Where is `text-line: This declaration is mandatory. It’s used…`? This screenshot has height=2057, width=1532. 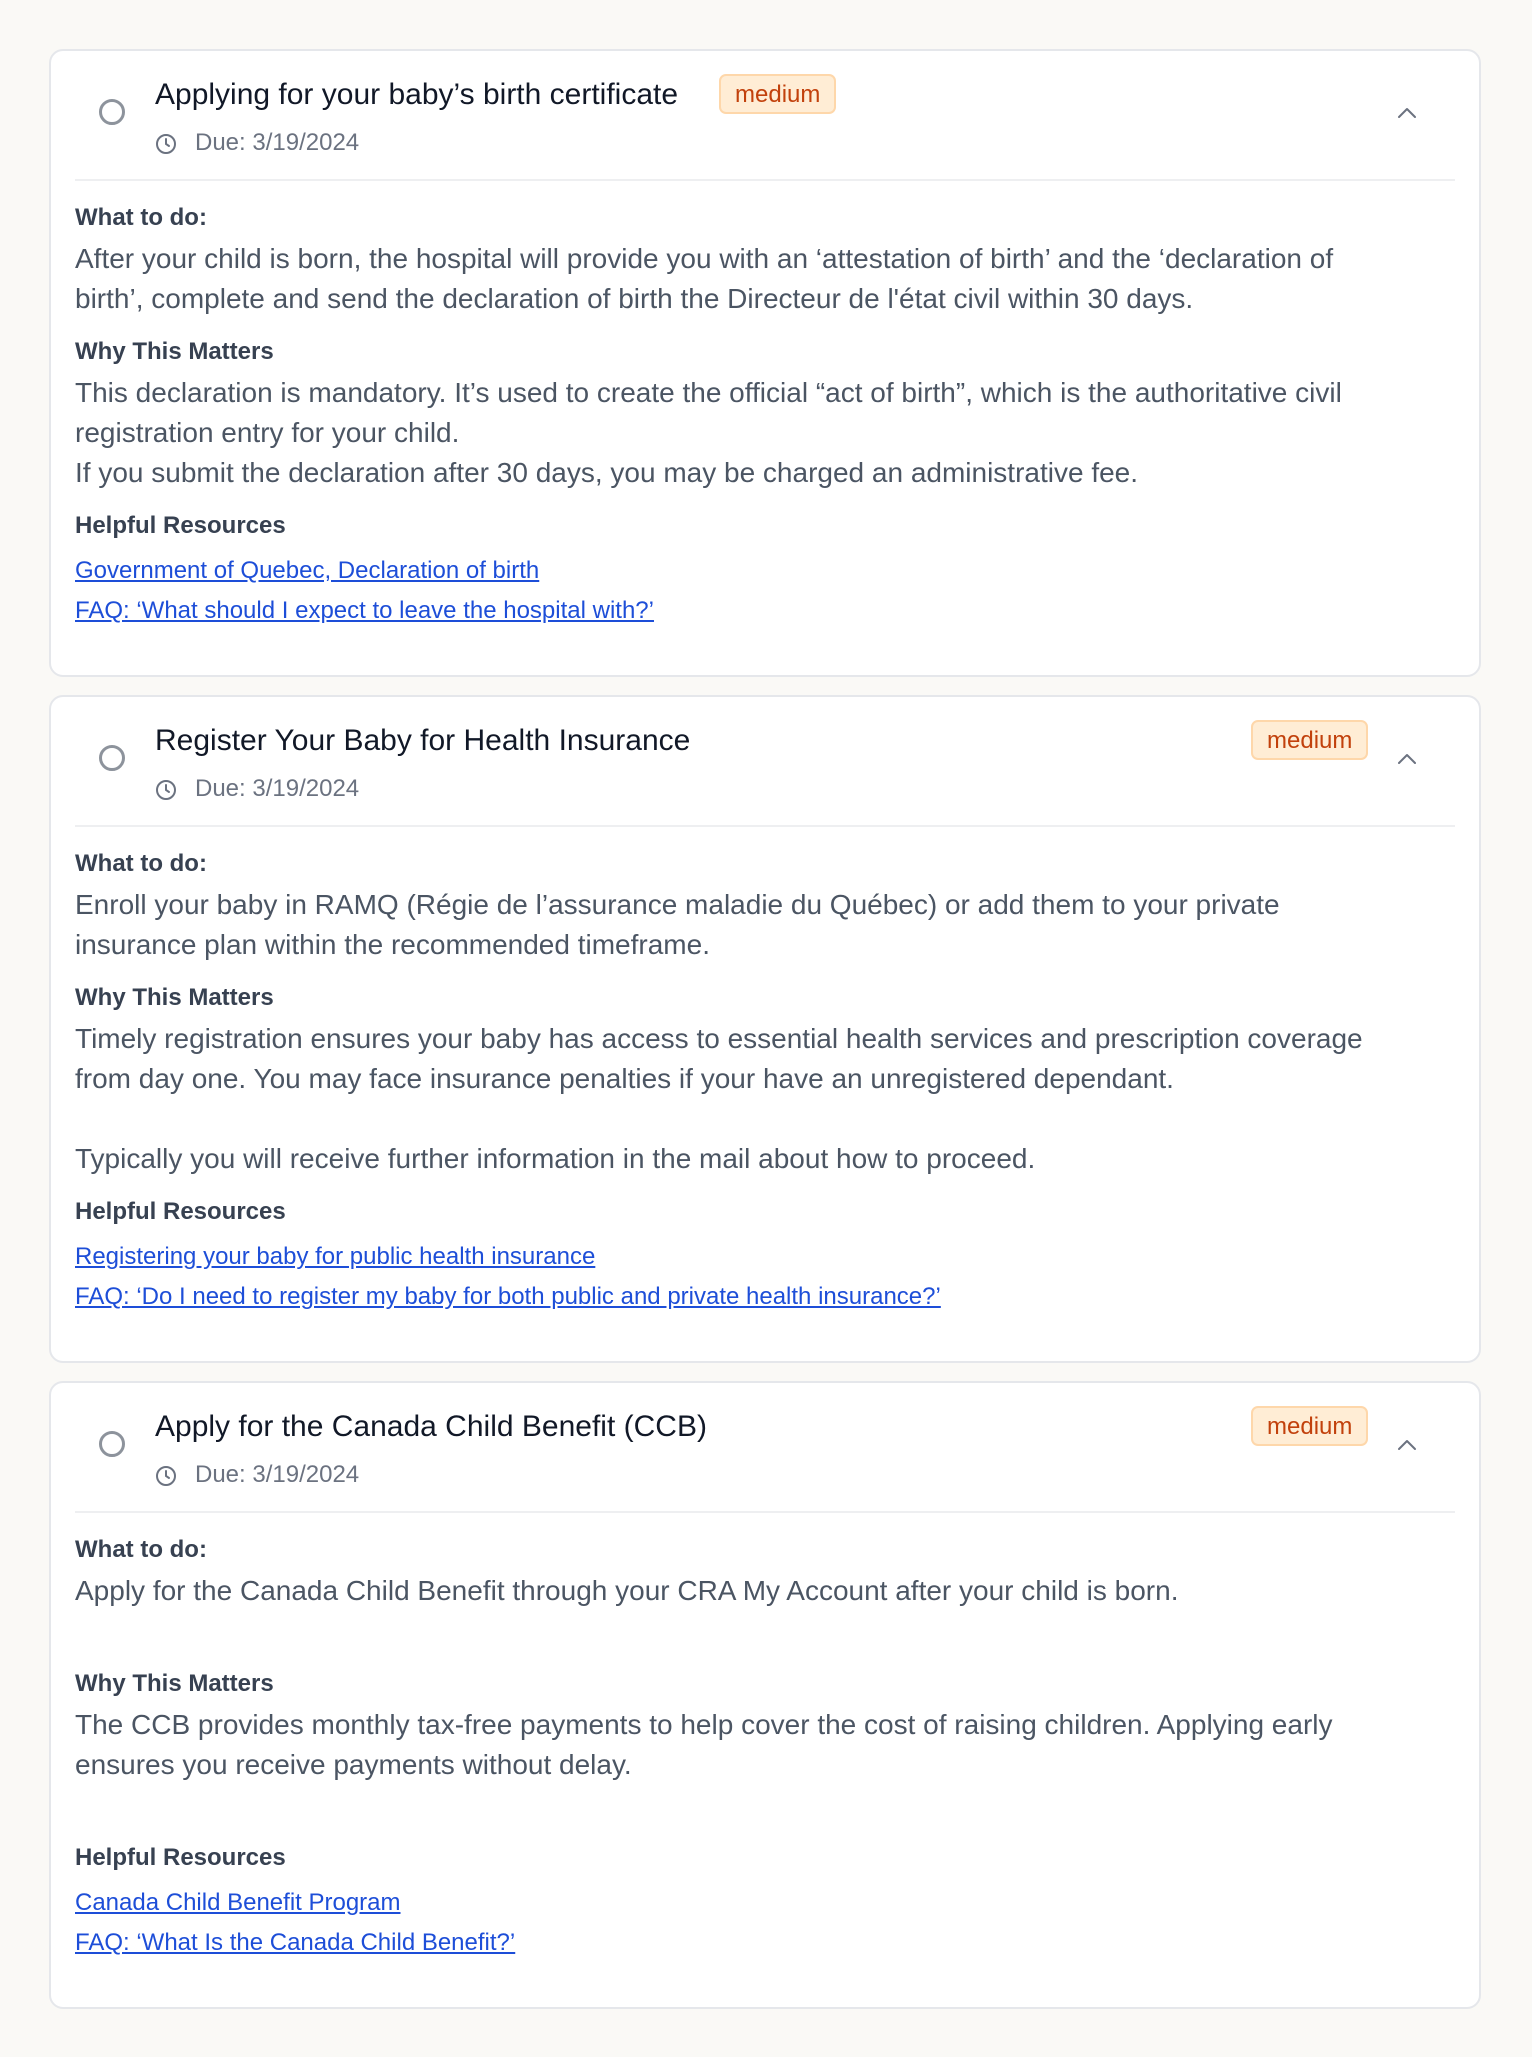 text-line: This declaration is mandatory. It’s used… is located at coordinates (708, 392).